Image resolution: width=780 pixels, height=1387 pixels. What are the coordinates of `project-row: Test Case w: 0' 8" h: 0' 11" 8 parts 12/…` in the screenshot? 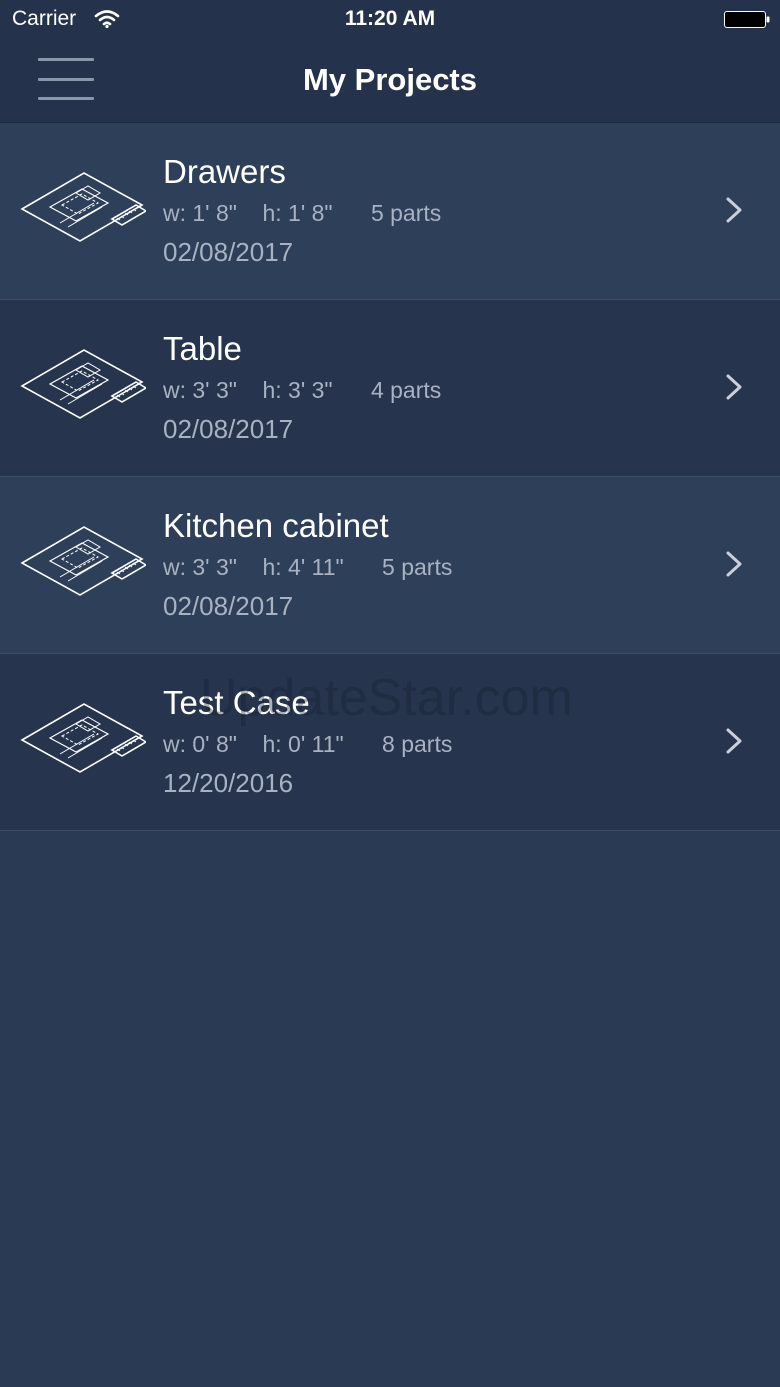 It's located at (390, 742).